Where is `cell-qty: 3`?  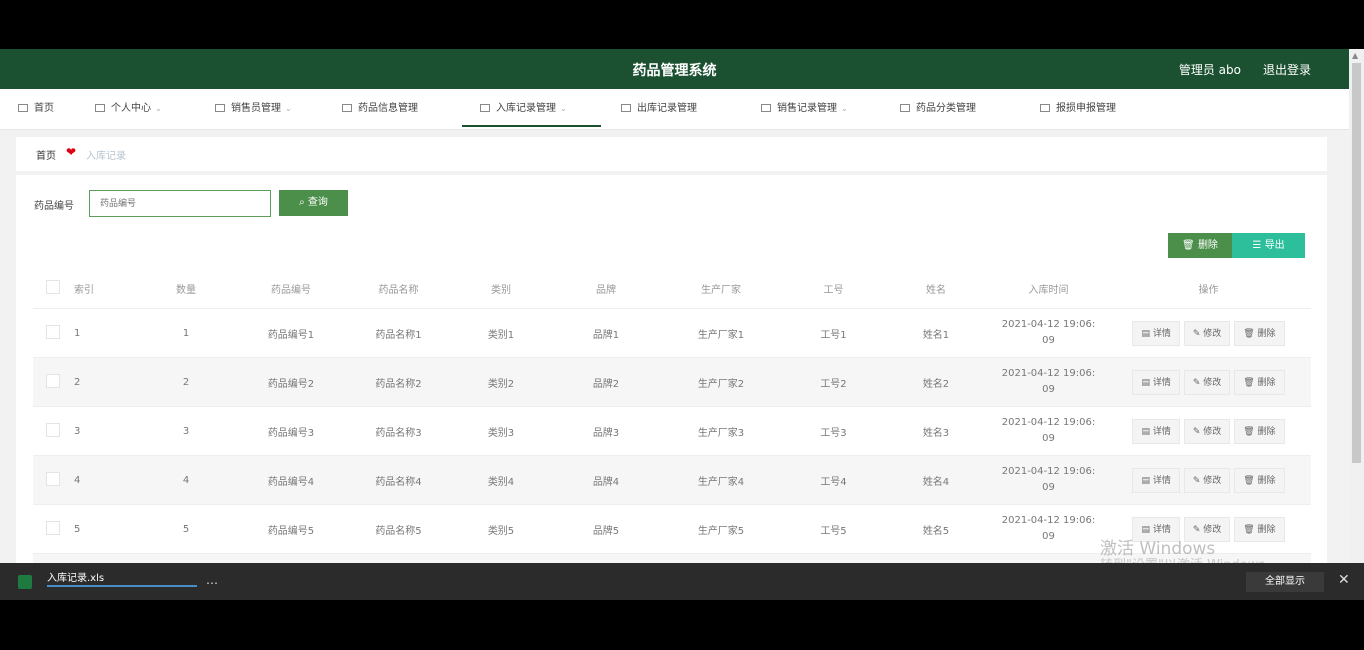
cell-qty: 3 is located at coordinates (186, 431).